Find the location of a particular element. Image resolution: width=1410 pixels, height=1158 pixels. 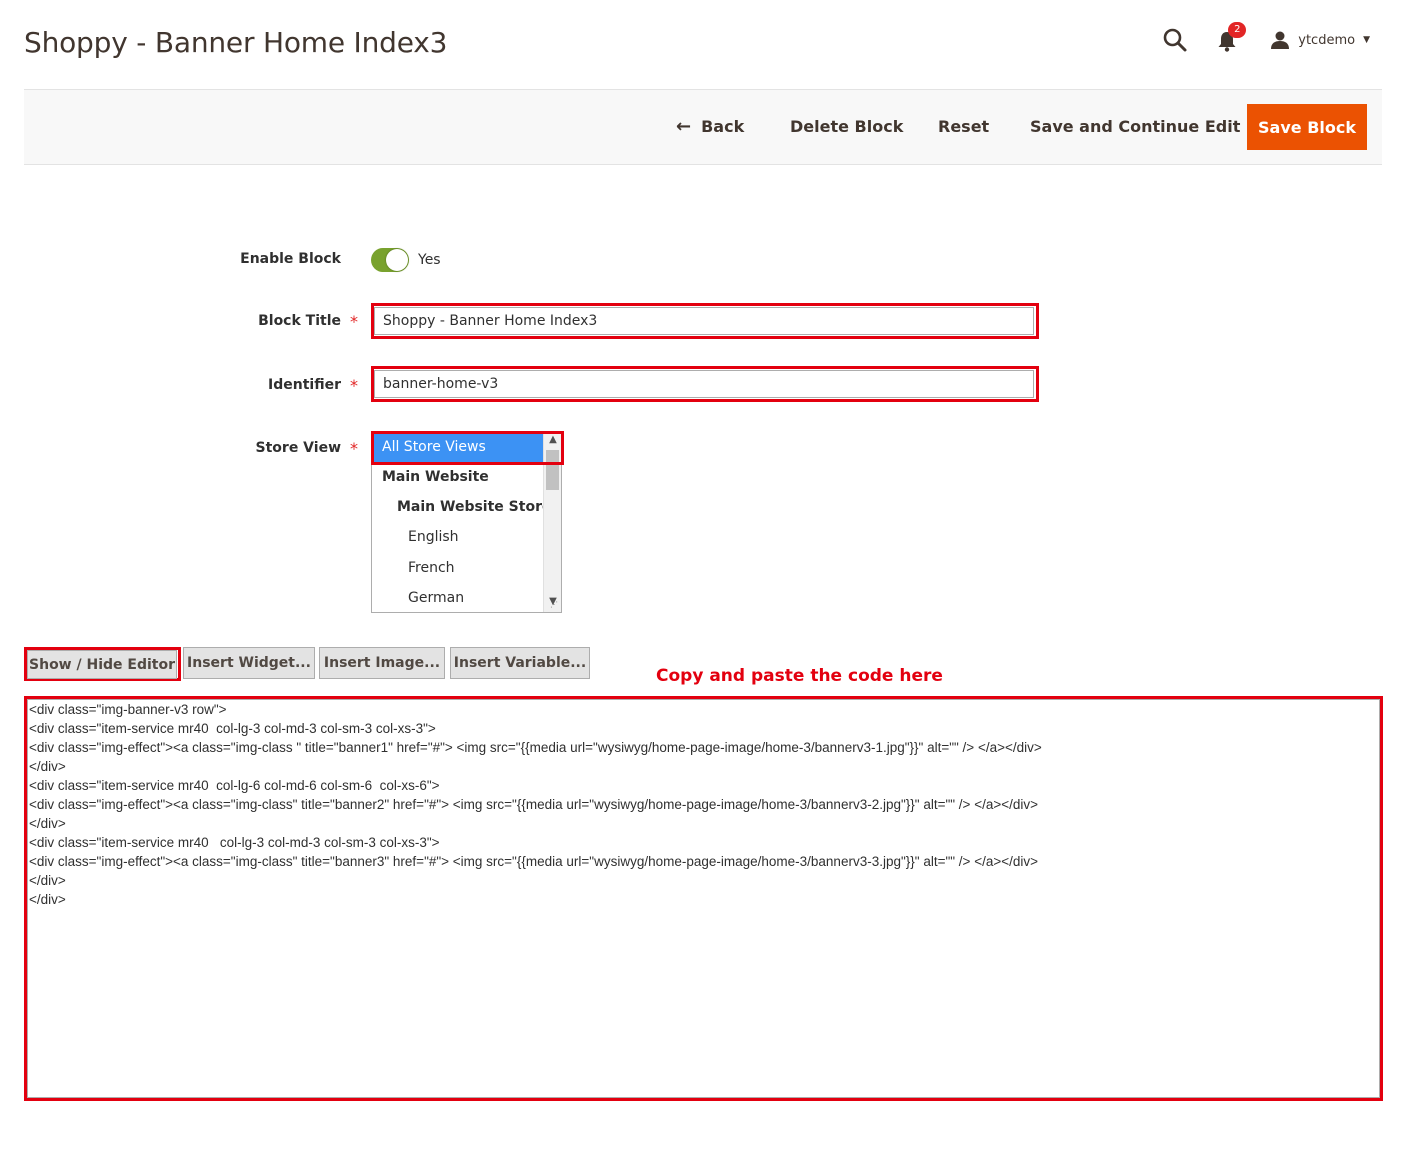

back-button: ← Back is located at coordinates (710, 127).